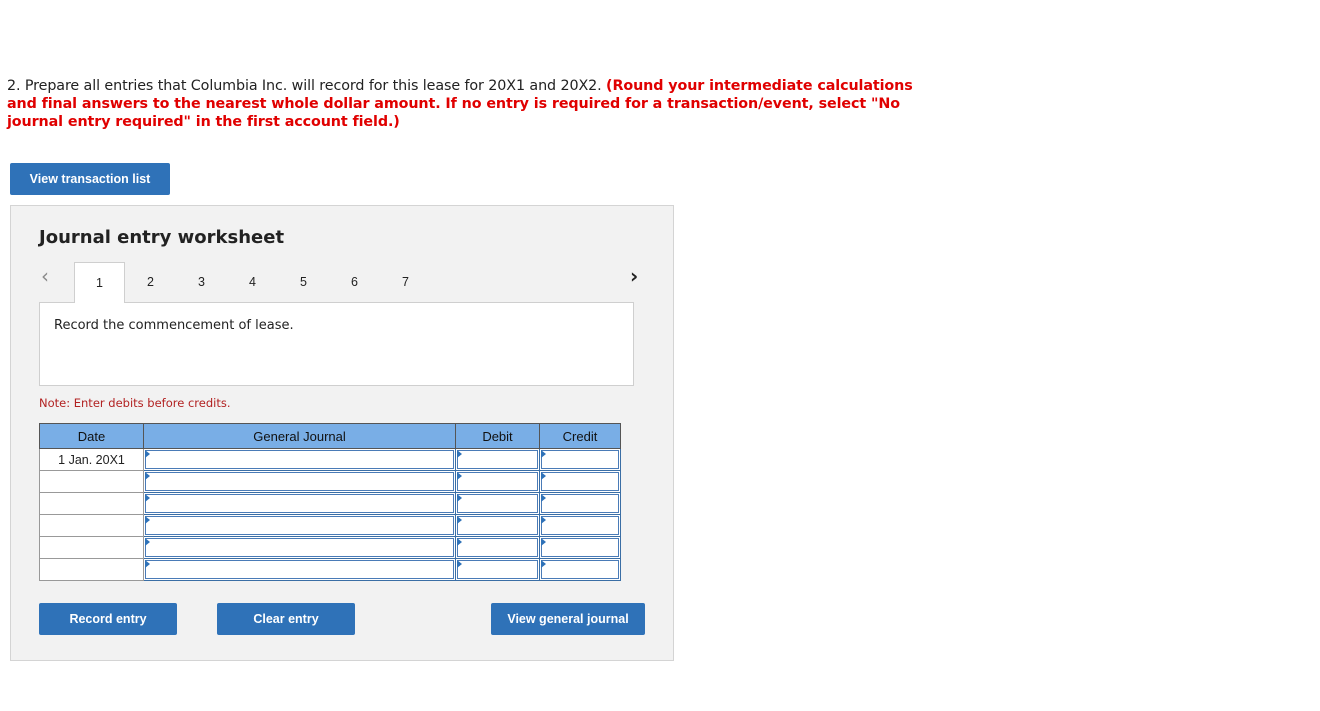 The width and height of the screenshot is (1320, 711). What do you see at coordinates (568, 619) in the screenshot?
I see `view-general-journal-button: View general journal` at bounding box center [568, 619].